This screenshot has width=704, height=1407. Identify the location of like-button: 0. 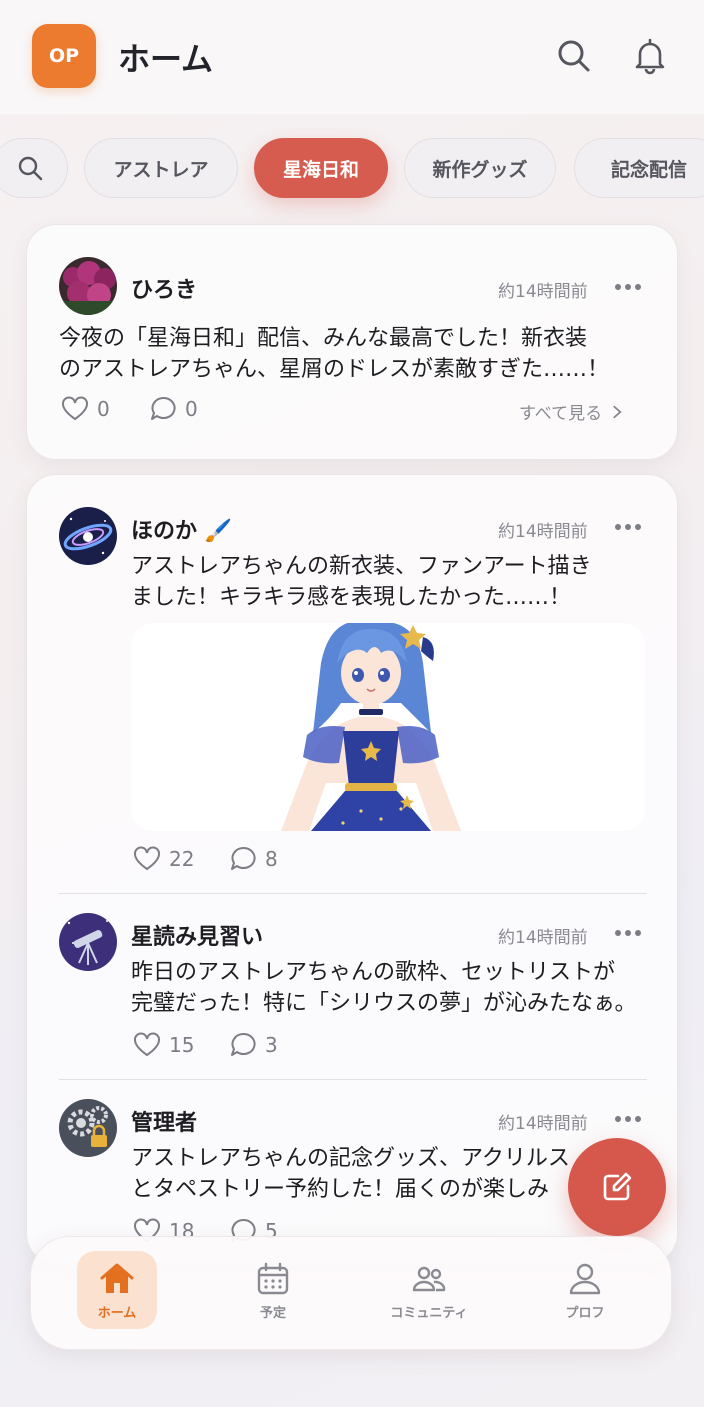
(85, 409).